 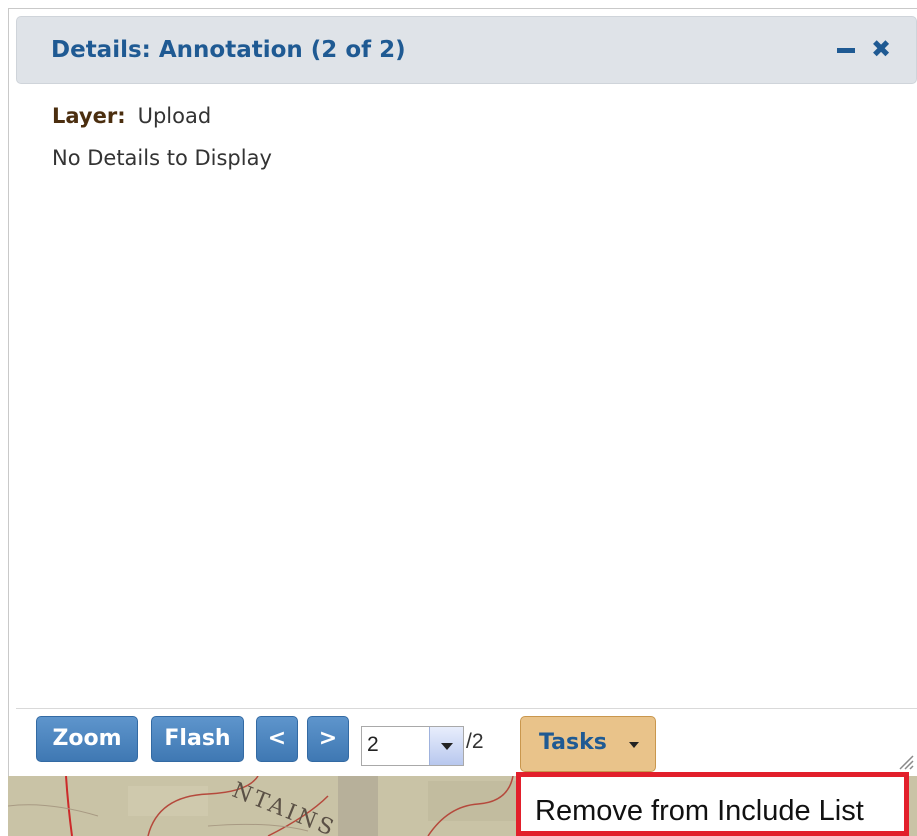 I want to click on zoom-button: Zoom, so click(x=87, y=739).